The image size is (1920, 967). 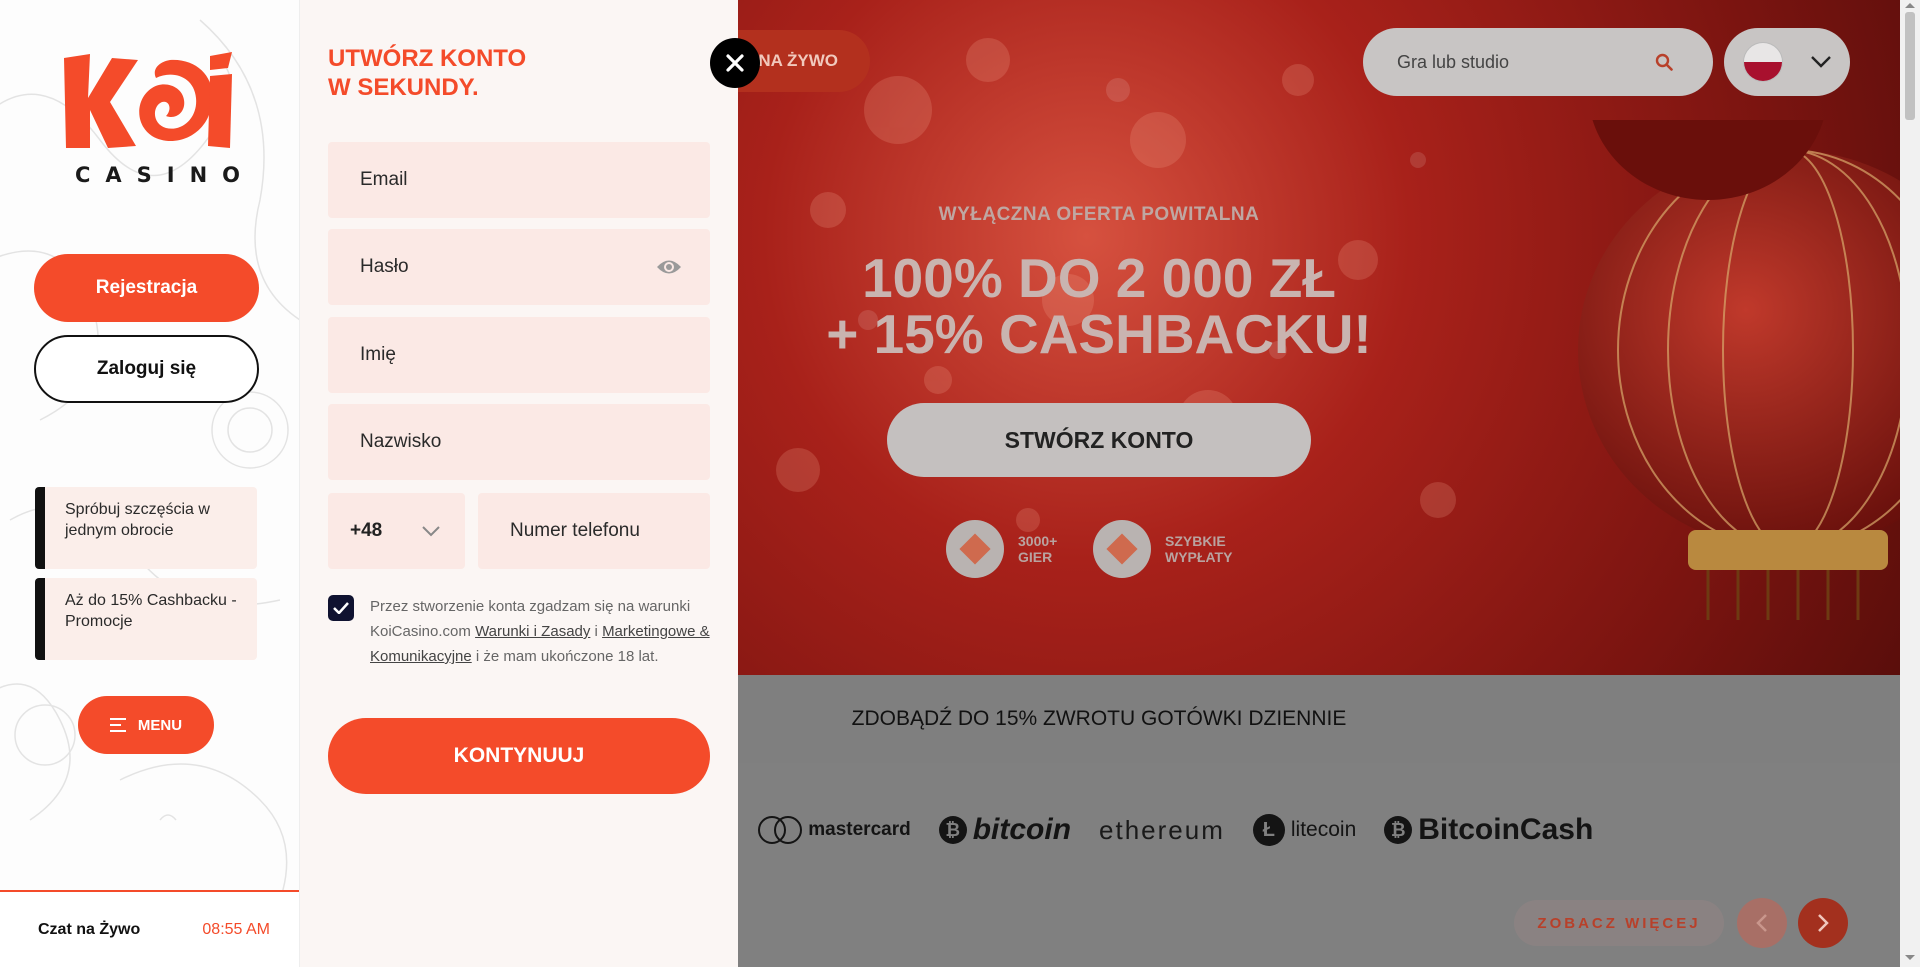 What do you see at coordinates (1910, 957) in the screenshot?
I see `scroll-down-arrow-icon` at bounding box center [1910, 957].